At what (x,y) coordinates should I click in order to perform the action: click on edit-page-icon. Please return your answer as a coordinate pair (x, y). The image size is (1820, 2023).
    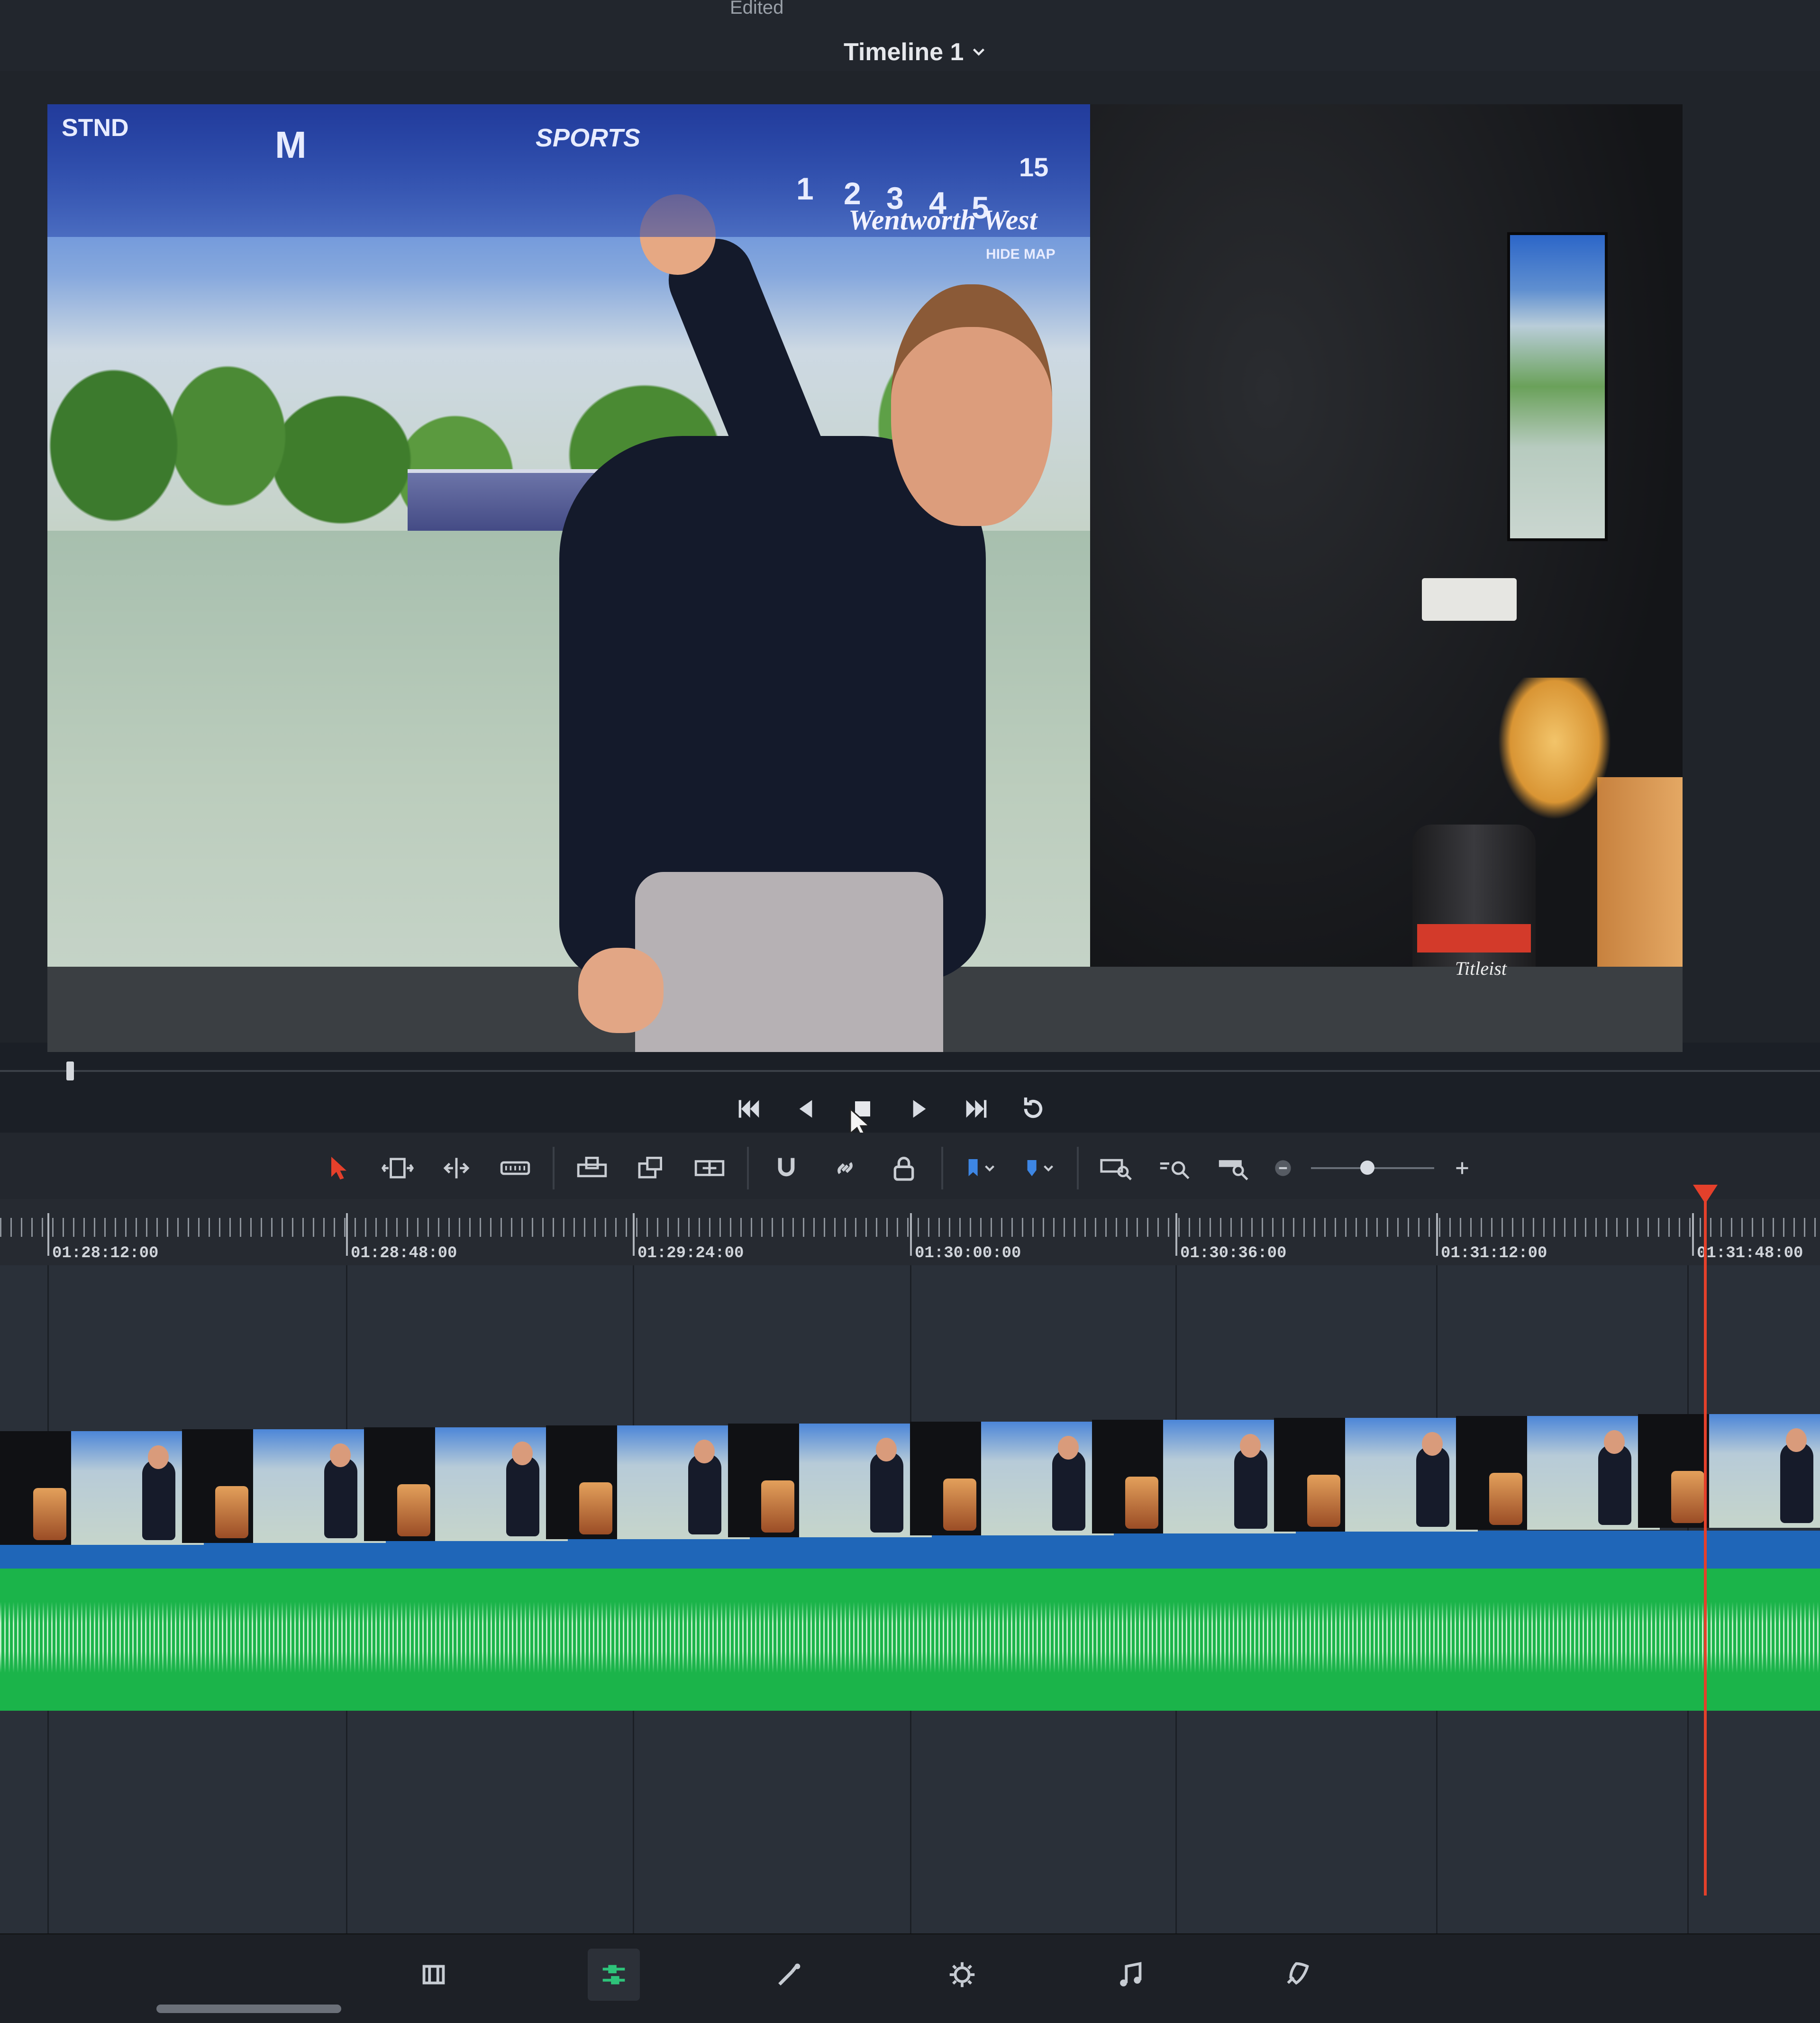
    Looking at the image, I should click on (613, 1975).